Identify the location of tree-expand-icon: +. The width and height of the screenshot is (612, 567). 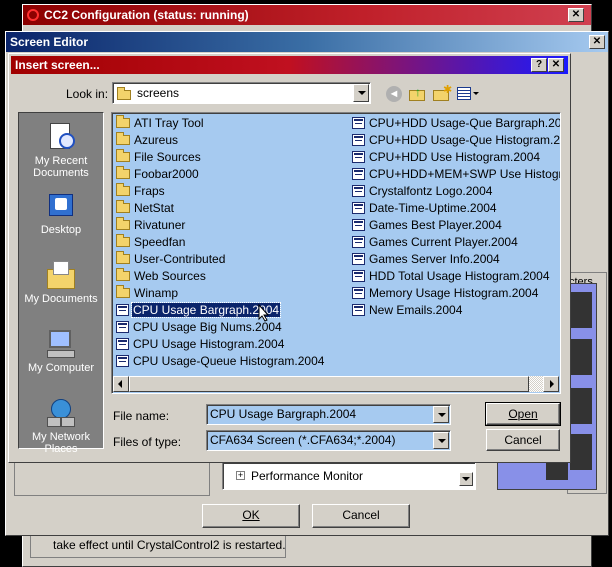
(240, 475).